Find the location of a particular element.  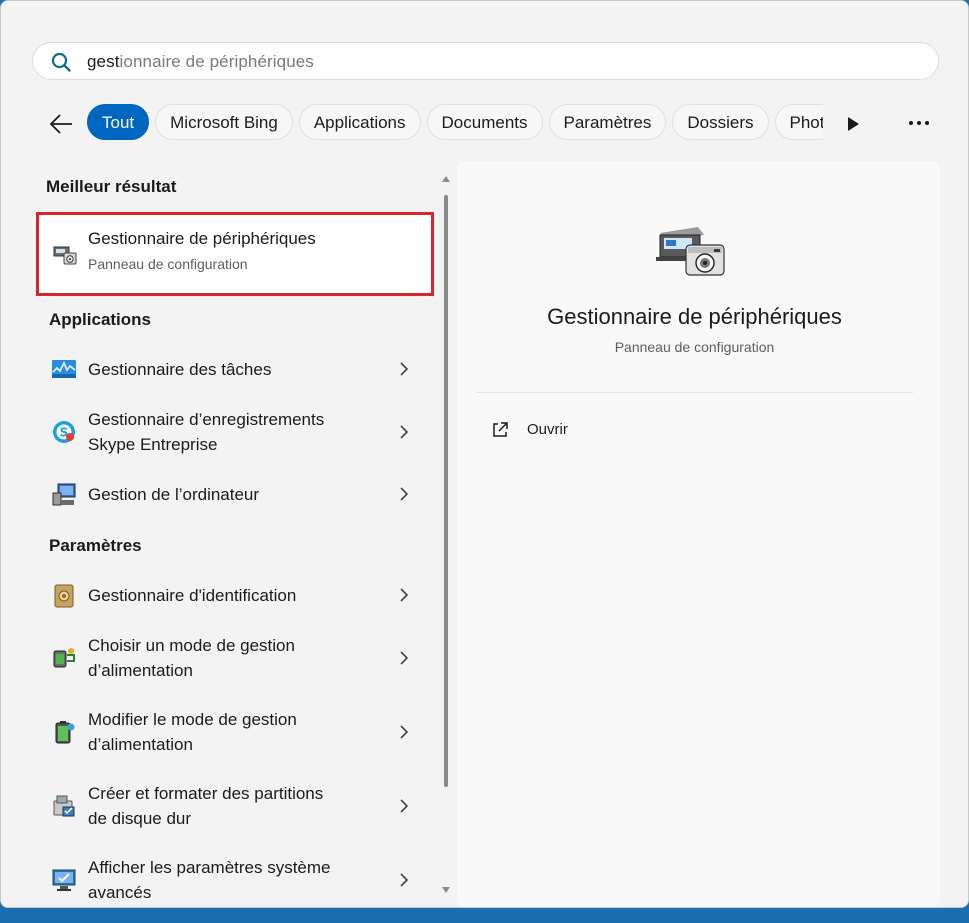

item-label-line1: Modifier le mode de gestion is located at coordinates (192, 719).